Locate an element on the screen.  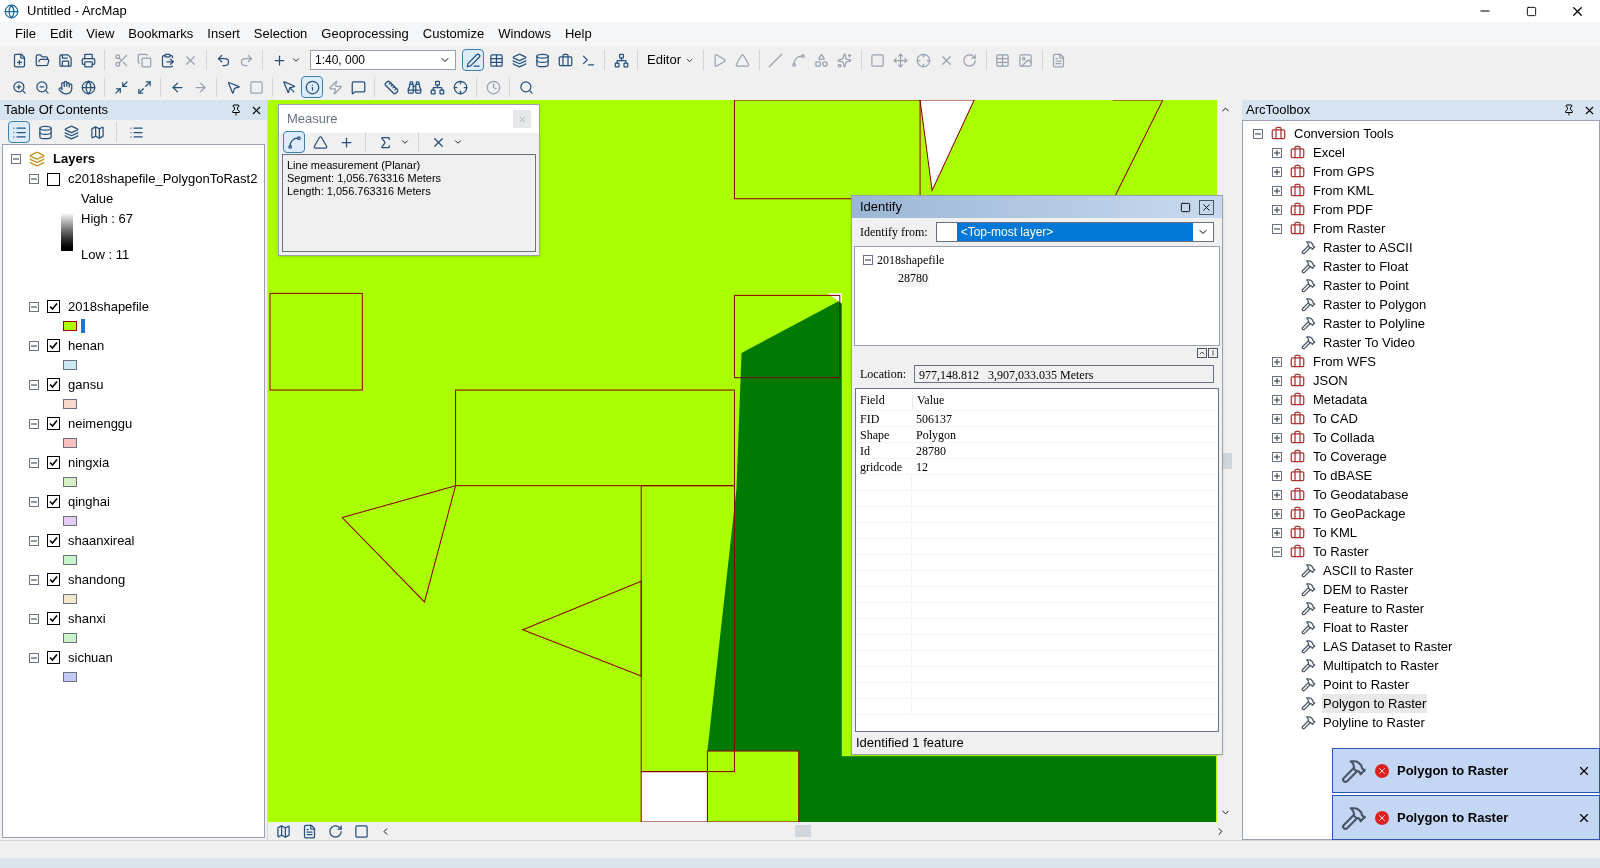
tool-name: Point to Raster is located at coordinates (1366, 684).